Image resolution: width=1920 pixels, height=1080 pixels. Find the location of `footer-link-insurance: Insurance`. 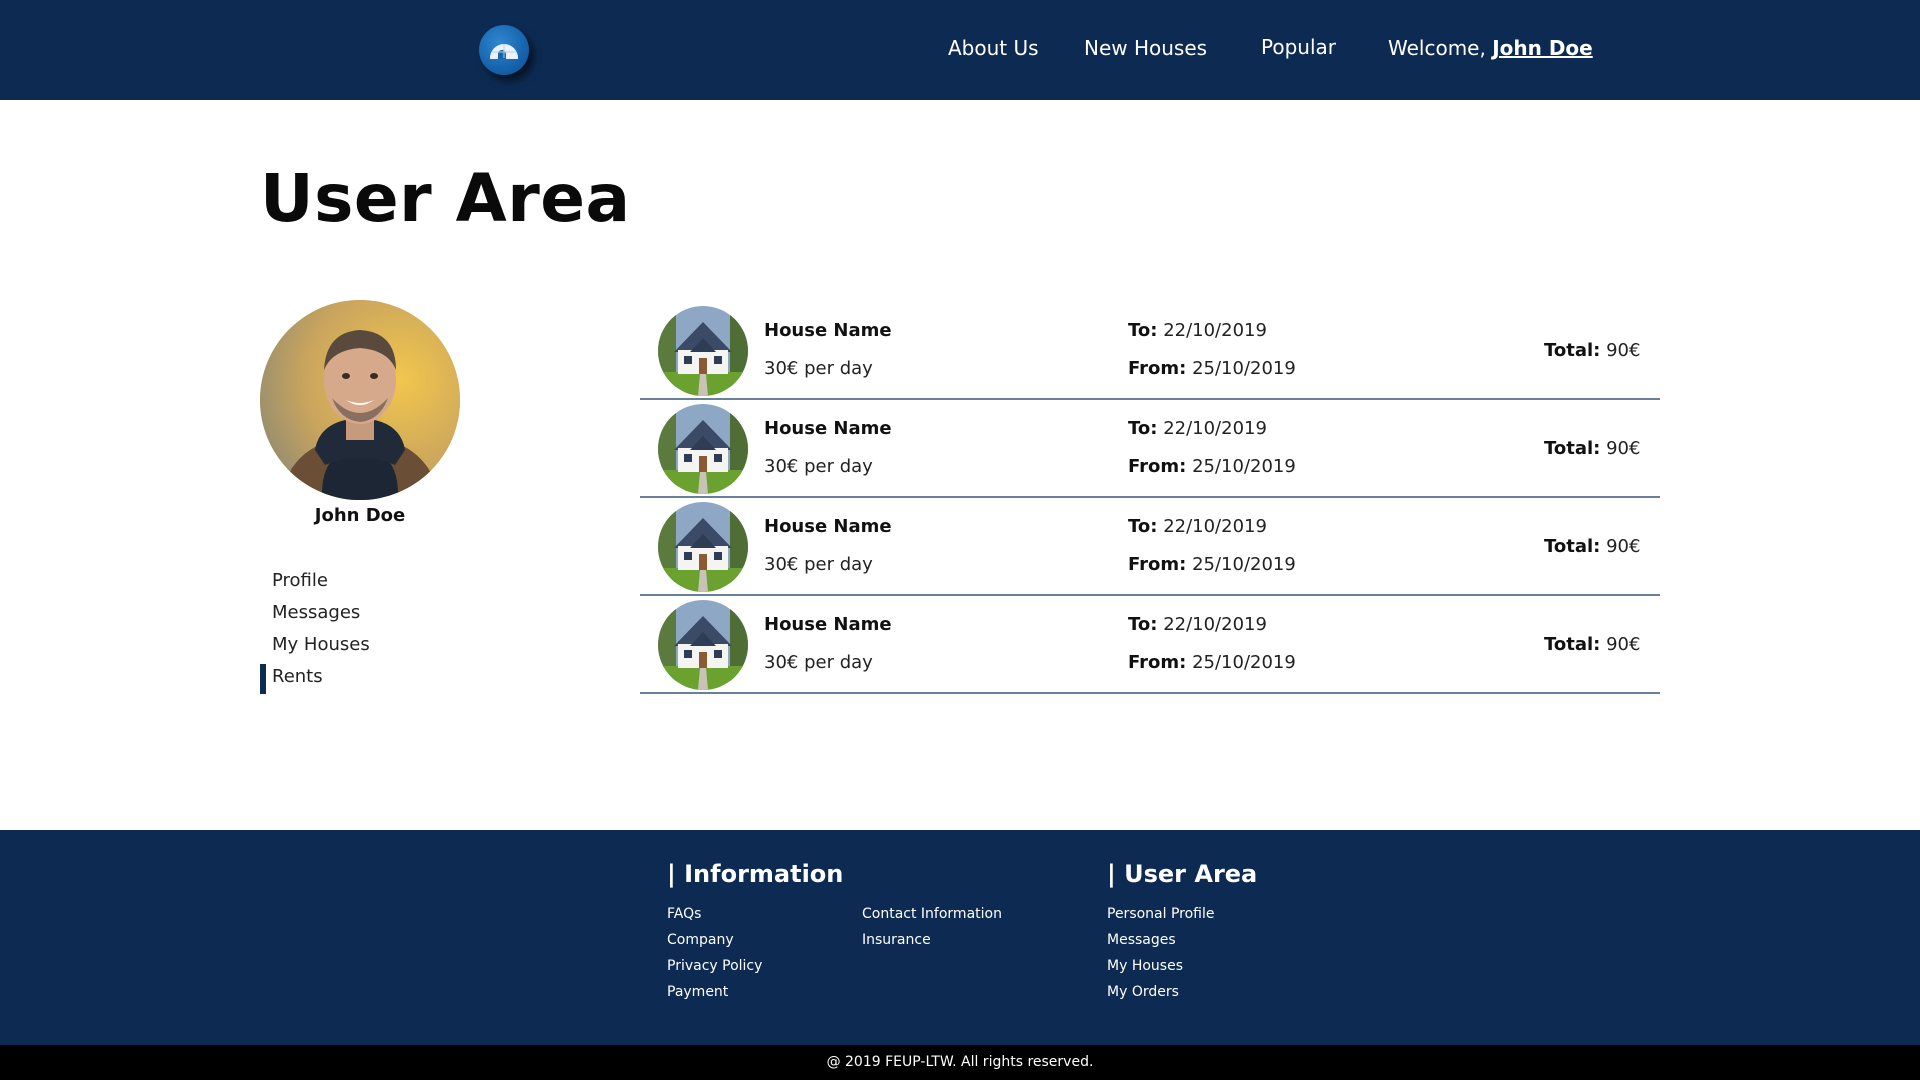

footer-link-insurance: Insurance is located at coordinates (932, 943).